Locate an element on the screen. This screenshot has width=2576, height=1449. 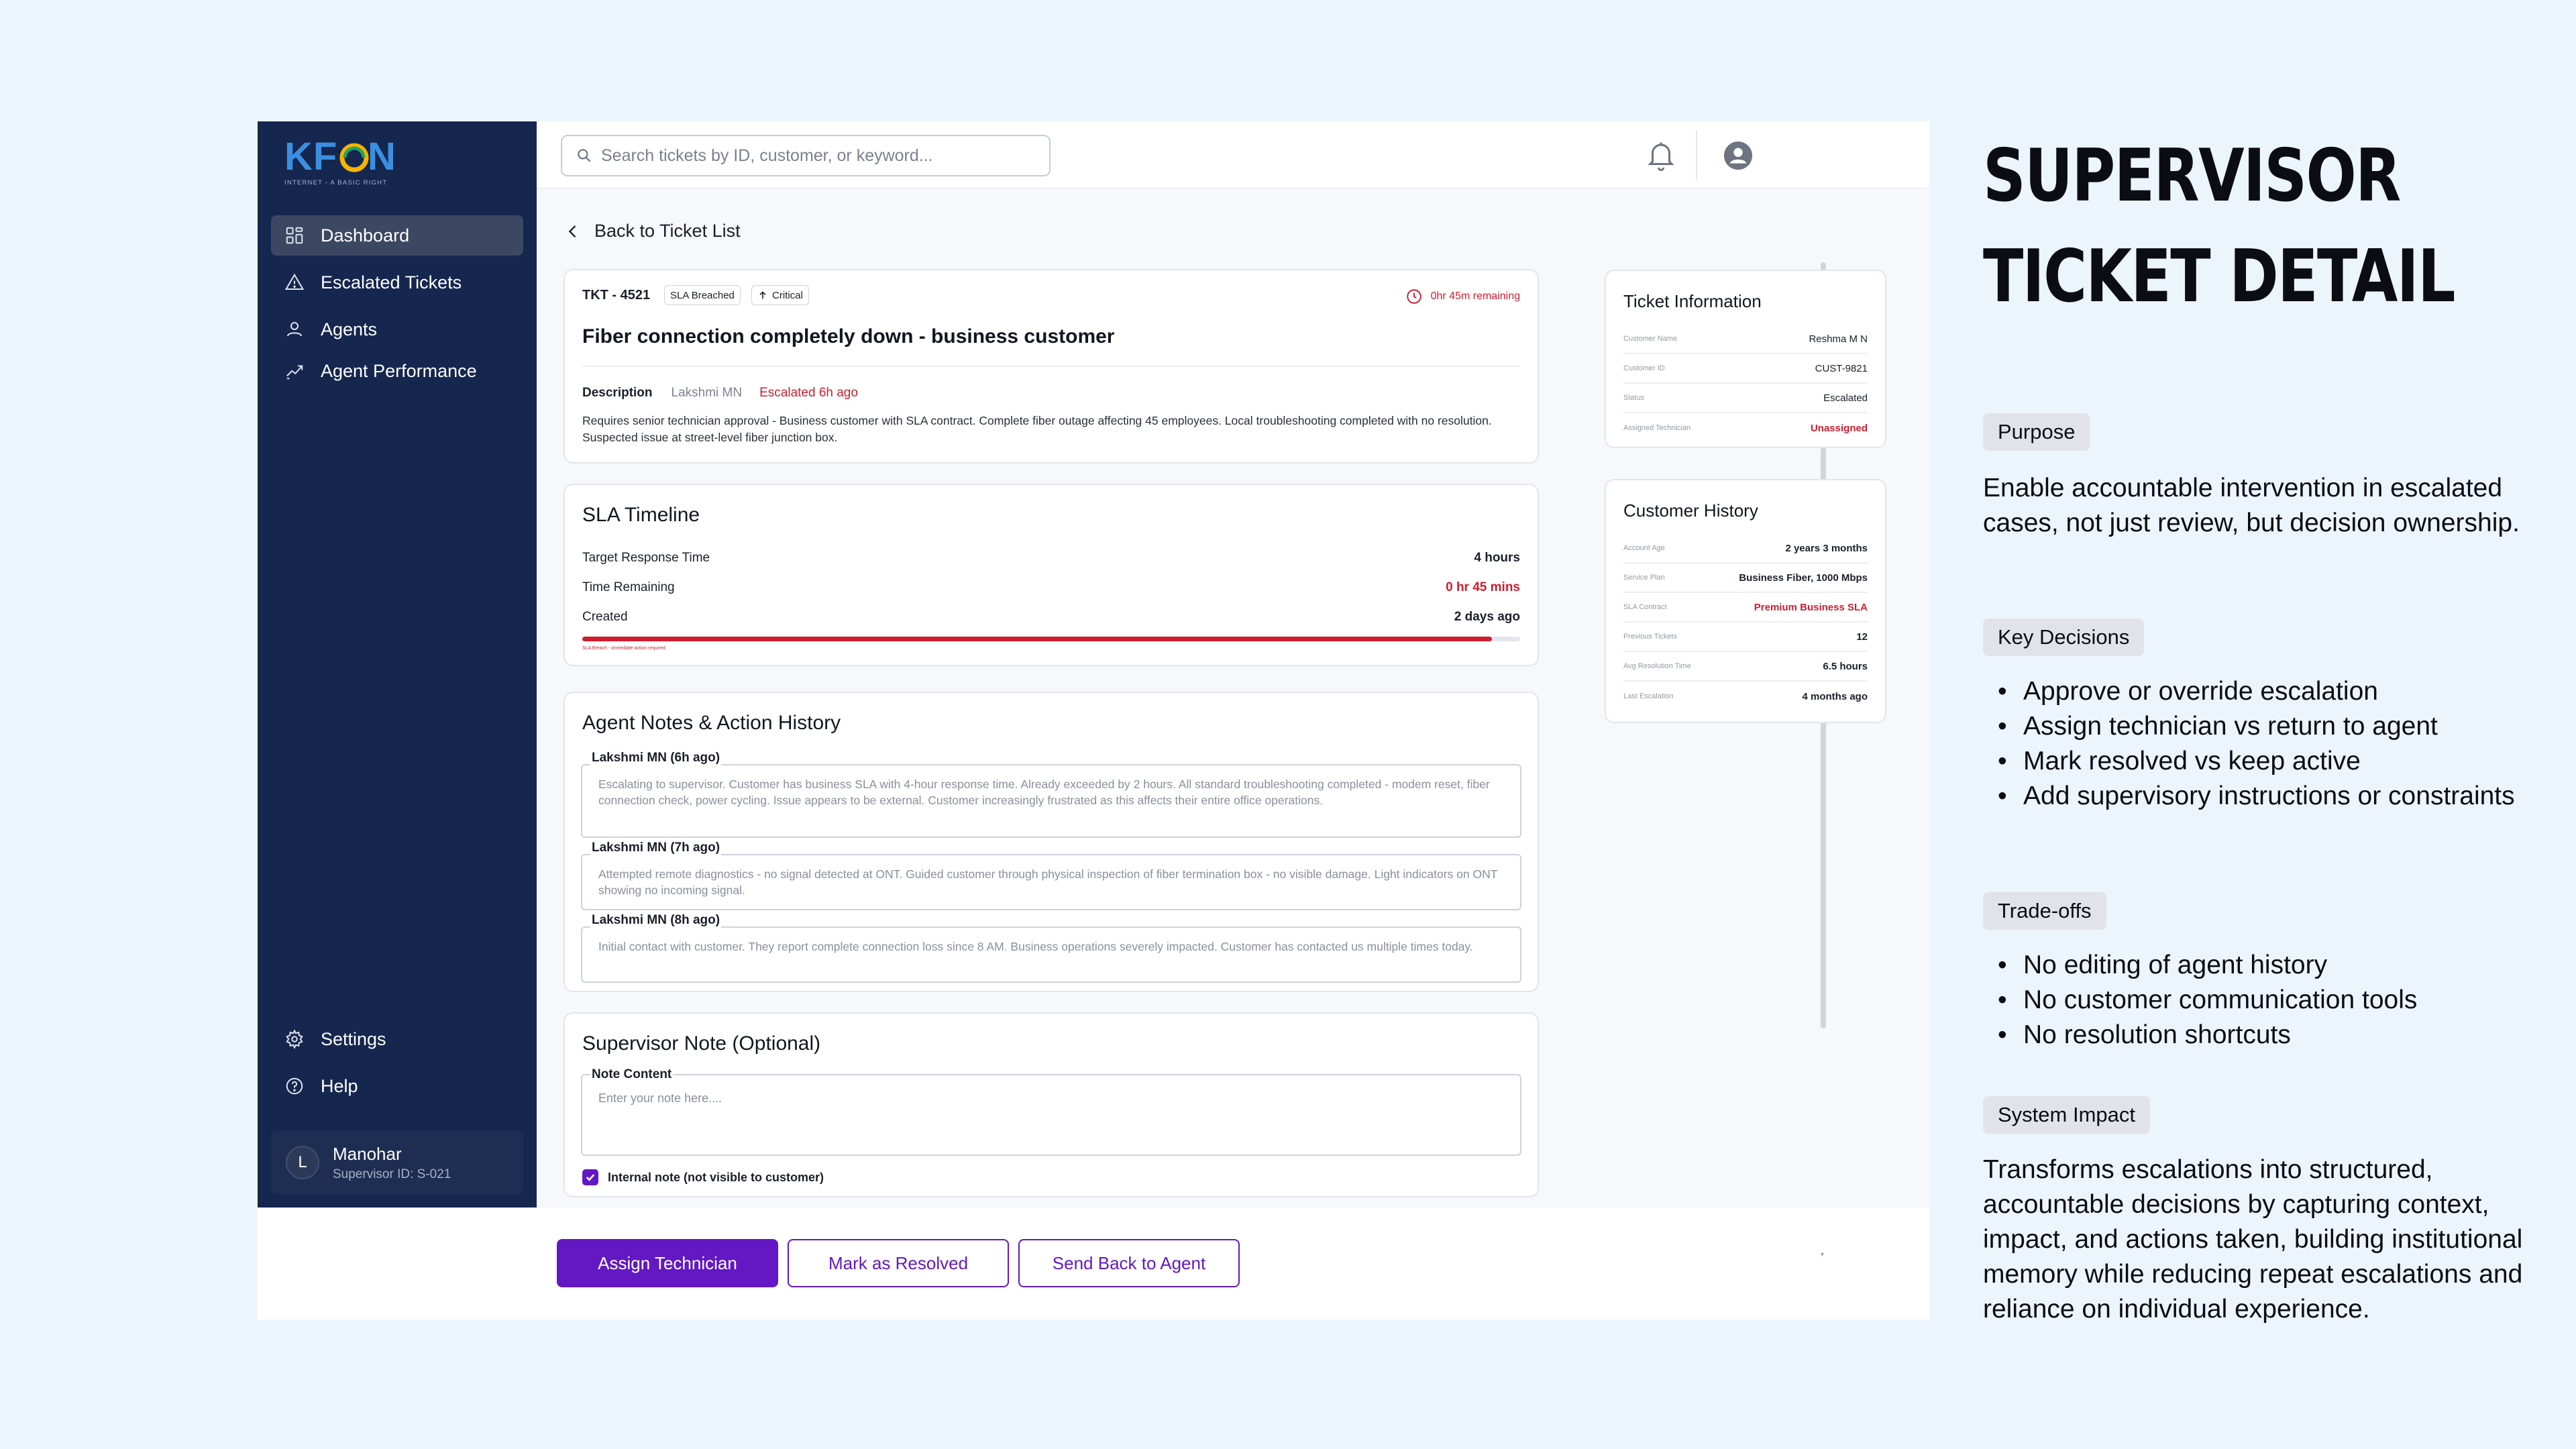
info-row: Last Escalation 4 months ago is located at coordinates (1745, 696).